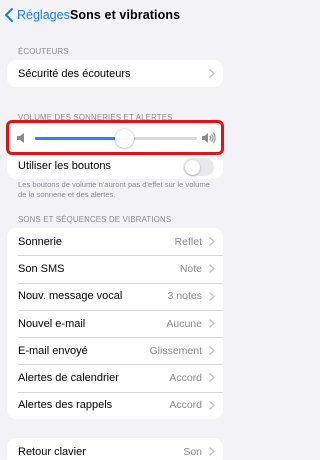 The image size is (320, 460). What do you see at coordinates (125, 15) in the screenshot?
I see `page-title: Sons et vibrations` at bounding box center [125, 15].